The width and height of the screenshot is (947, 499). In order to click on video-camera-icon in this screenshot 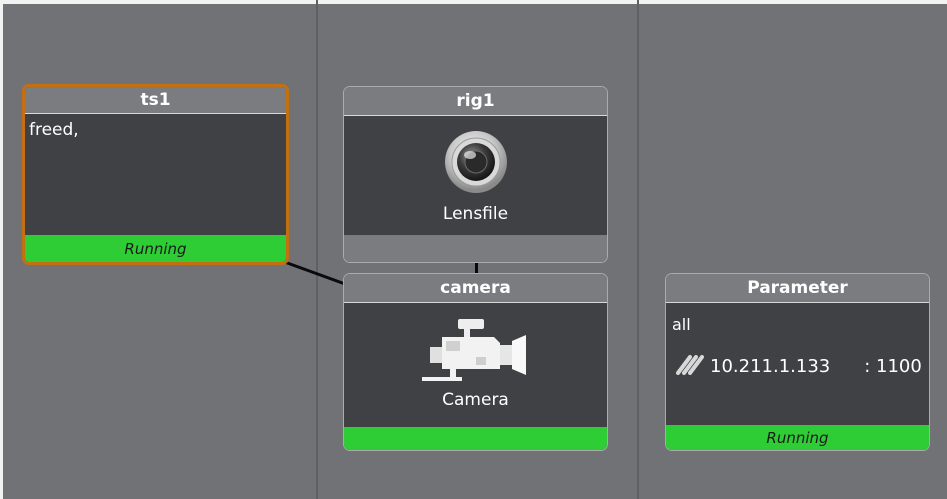, I will do `click(475, 350)`.